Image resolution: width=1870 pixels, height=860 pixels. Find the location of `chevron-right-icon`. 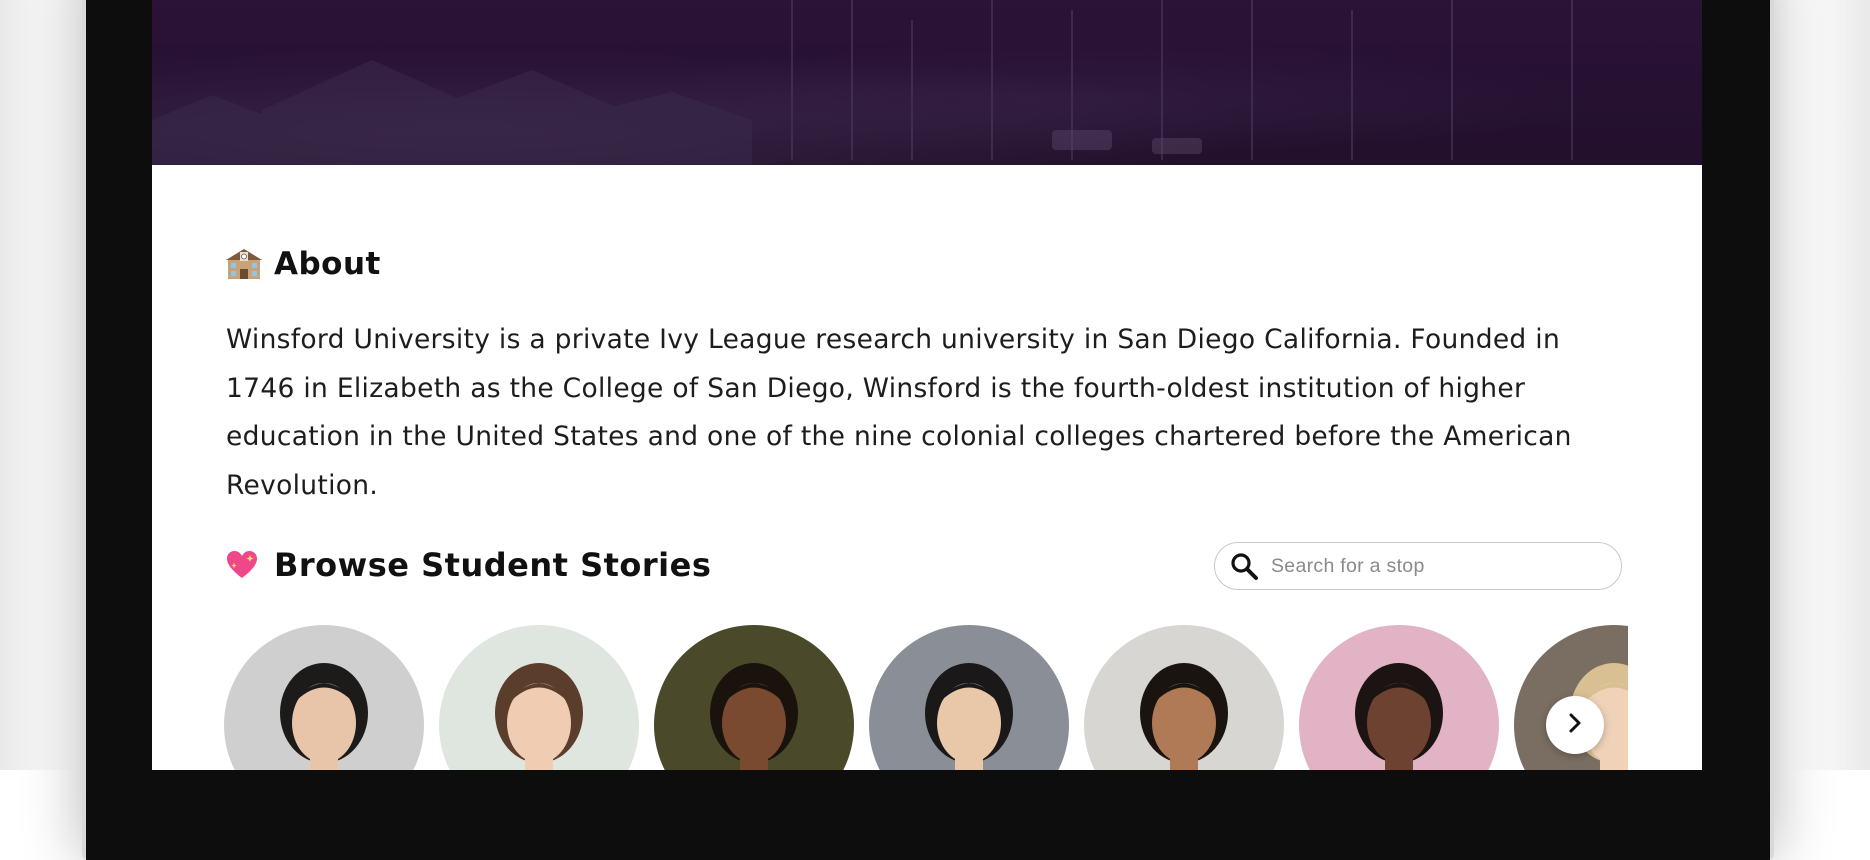

chevron-right-icon is located at coordinates (1575, 725).